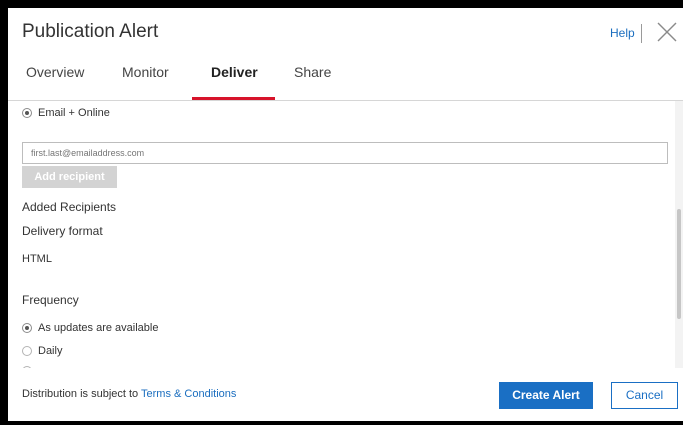 The height and width of the screenshot is (425, 683). Describe the element at coordinates (641, 33) in the screenshot. I see `header-divider` at that location.